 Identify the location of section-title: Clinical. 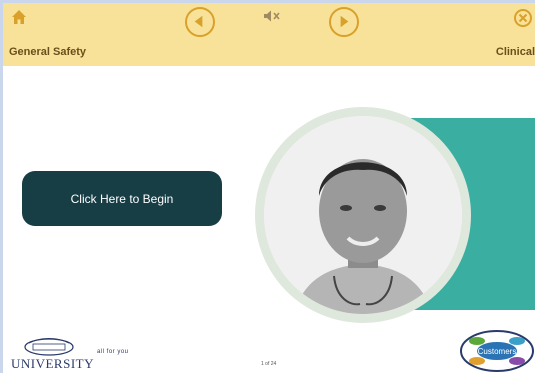
(515, 52).